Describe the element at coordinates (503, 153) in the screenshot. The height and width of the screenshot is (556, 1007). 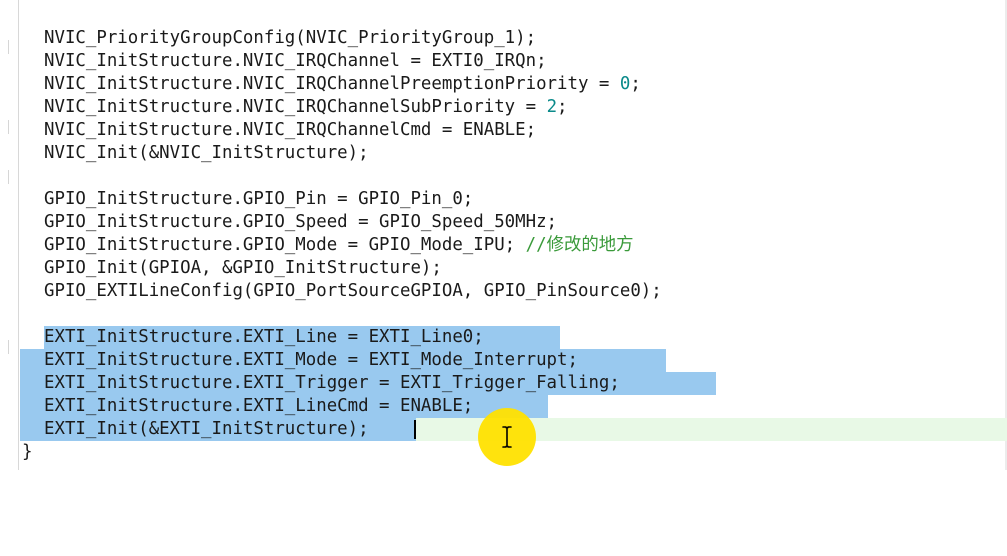
I see `code-line: NVIC_Init(&NVIC_InitStructure);` at that location.